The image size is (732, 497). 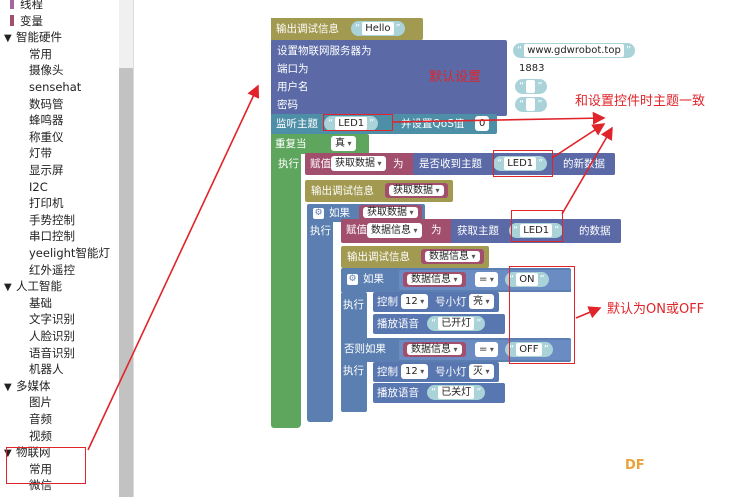 What do you see at coordinates (542, 315) in the screenshot?
I see `highlight-on-off-values` at bounding box center [542, 315].